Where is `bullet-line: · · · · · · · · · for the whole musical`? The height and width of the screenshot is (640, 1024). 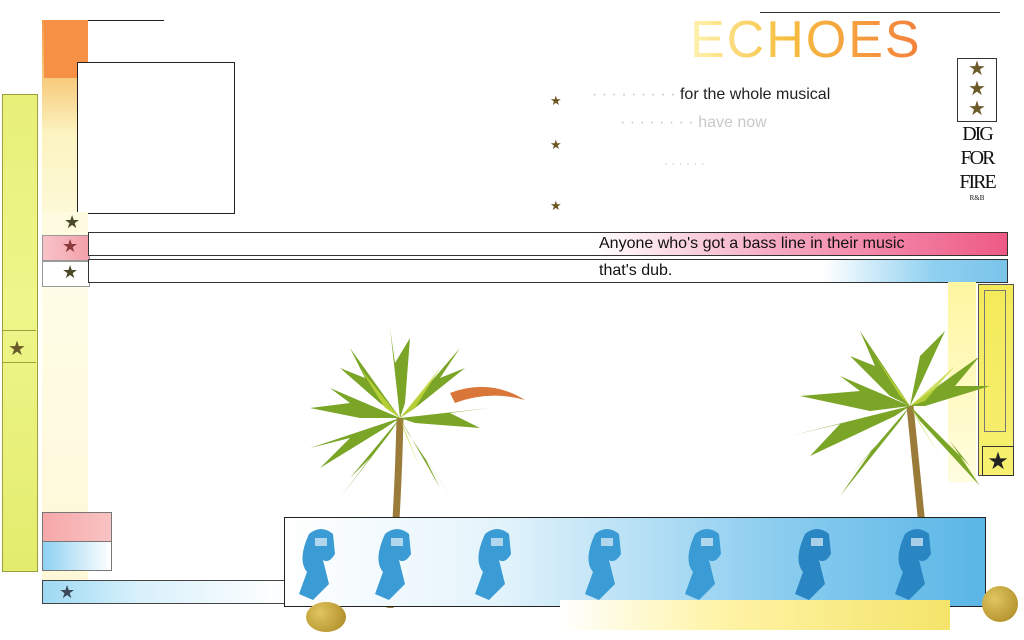 bullet-line: · · · · · · · · · for the whole musical is located at coordinates (711, 94).